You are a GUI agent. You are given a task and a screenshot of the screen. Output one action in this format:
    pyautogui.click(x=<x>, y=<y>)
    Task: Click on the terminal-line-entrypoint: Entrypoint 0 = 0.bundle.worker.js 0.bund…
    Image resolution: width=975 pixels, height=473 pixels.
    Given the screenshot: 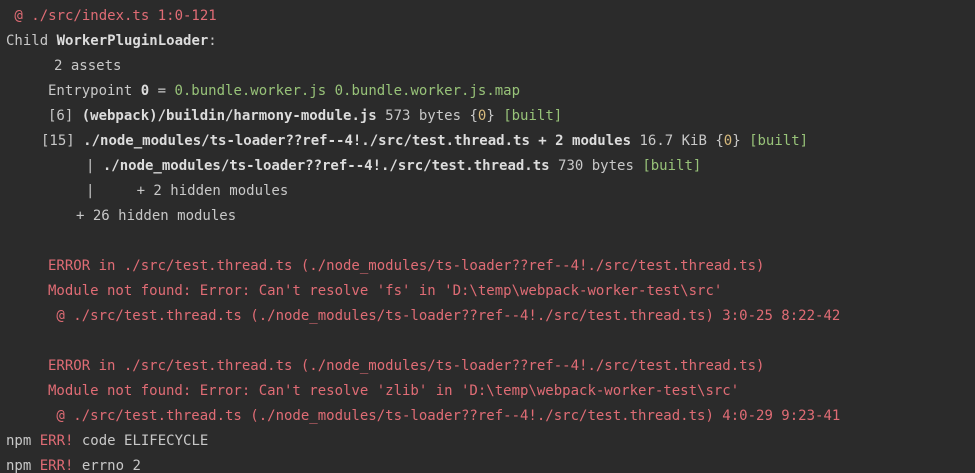 What is the action you would take?
    pyautogui.click(x=490, y=91)
    